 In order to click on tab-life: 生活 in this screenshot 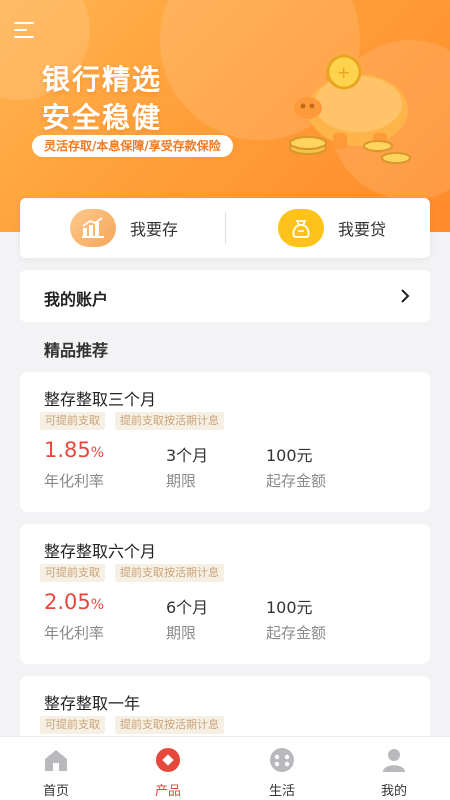, I will do `click(282, 768)`.